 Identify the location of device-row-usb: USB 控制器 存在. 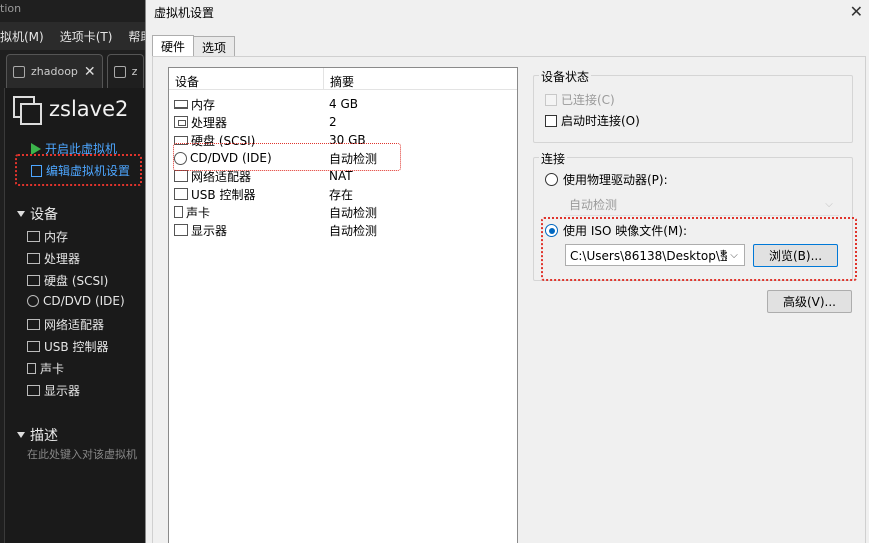
(343, 194).